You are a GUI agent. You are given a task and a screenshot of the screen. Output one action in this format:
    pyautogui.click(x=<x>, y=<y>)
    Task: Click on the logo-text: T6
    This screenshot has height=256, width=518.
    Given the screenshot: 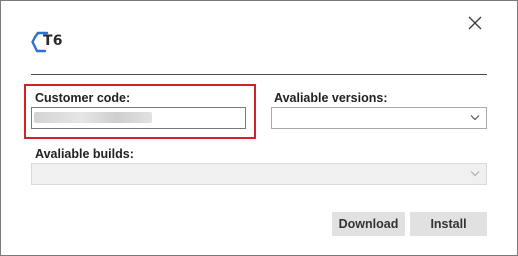 What is the action you would take?
    pyautogui.click(x=53, y=41)
    